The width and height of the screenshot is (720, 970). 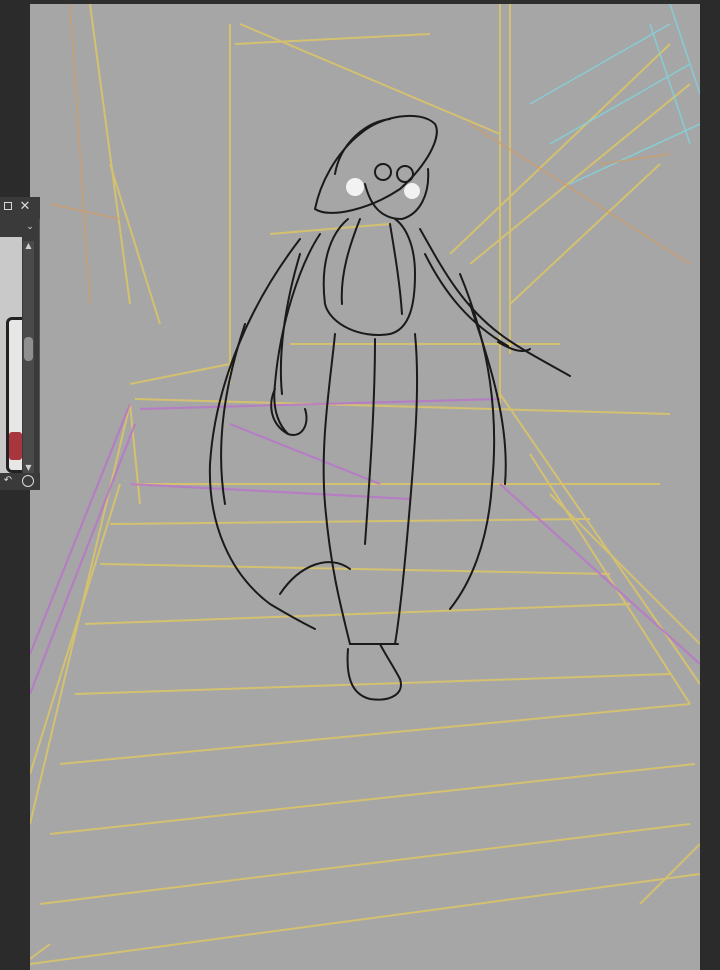 What do you see at coordinates (25, 206) in the screenshot?
I see `close-icon: ✕` at bounding box center [25, 206].